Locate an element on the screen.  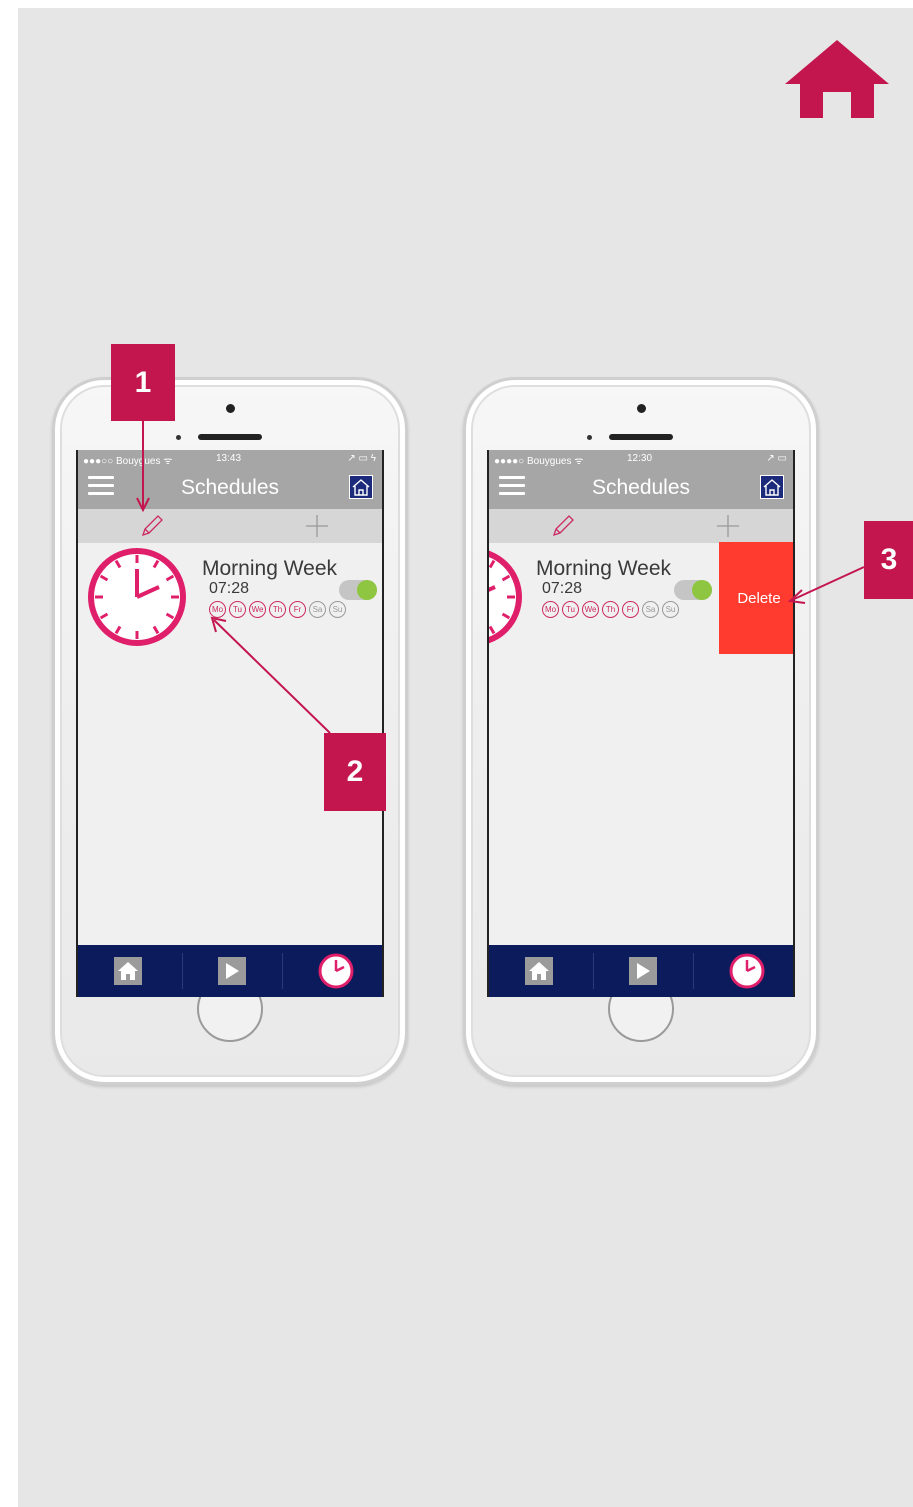
status-icons: ↗ ▭ is located at coordinates (776, 458).